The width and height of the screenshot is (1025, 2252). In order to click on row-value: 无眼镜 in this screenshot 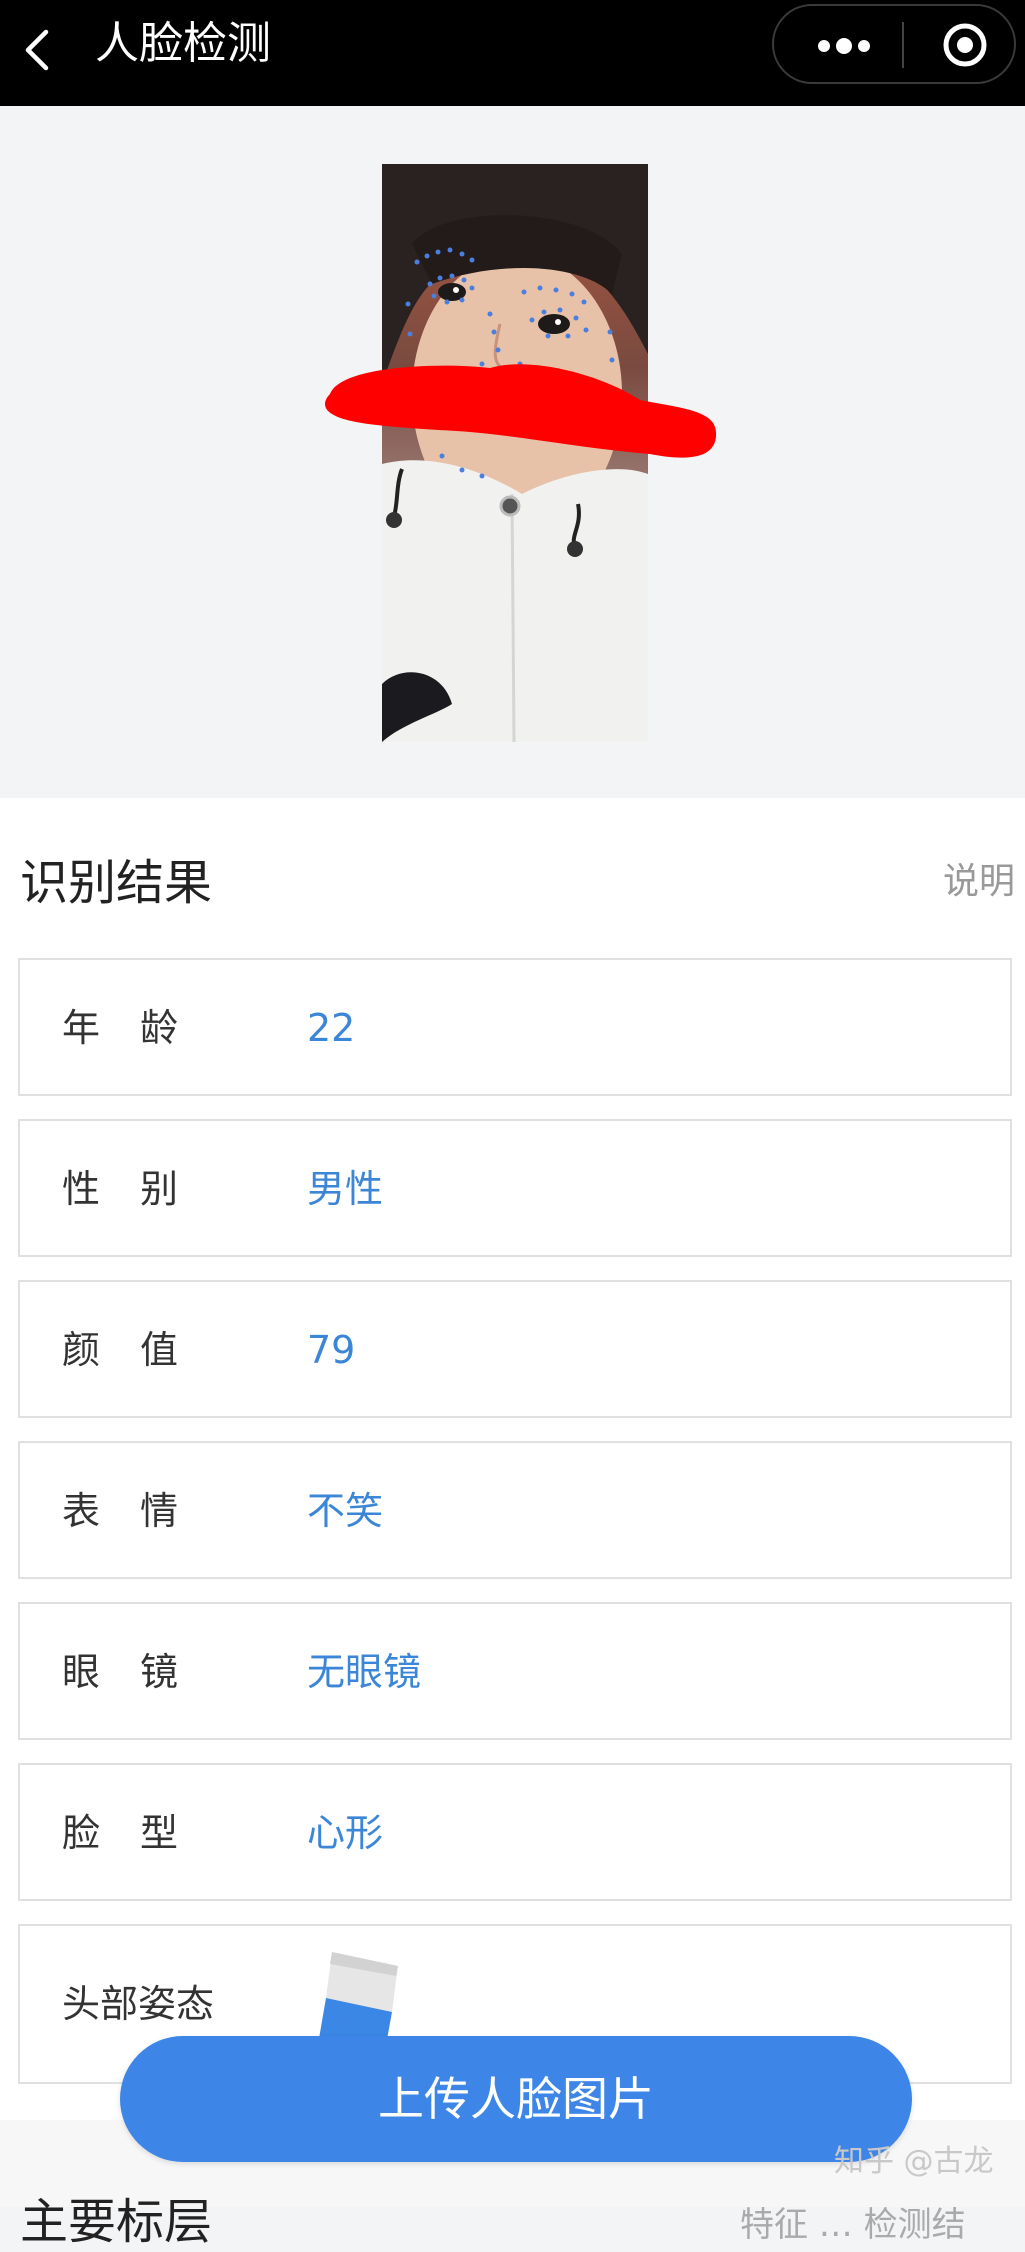, I will do `click(364, 1672)`.